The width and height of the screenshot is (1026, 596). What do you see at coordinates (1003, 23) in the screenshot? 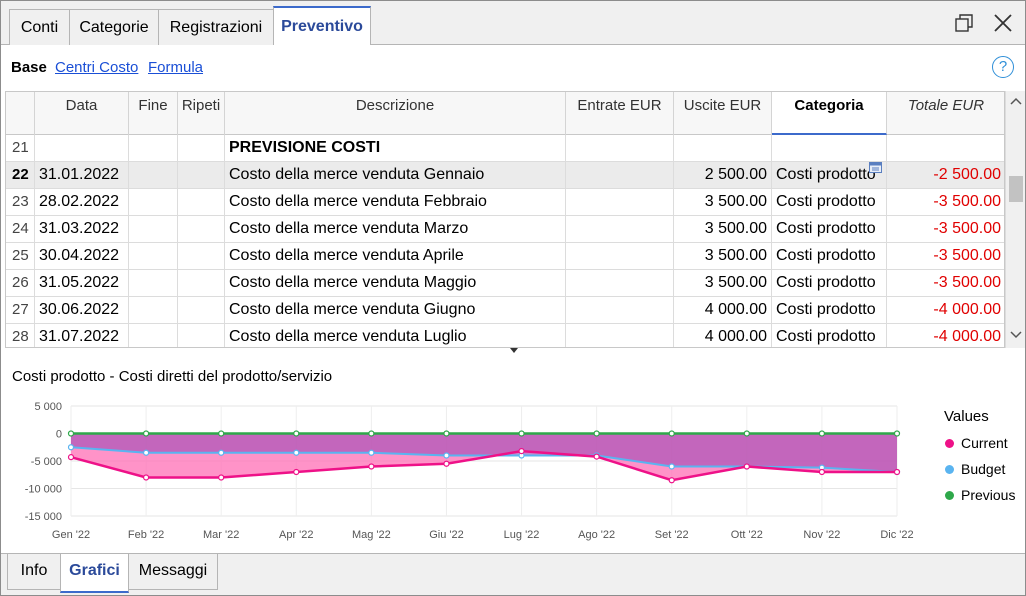
I see `close-icon` at bounding box center [1003, 23].